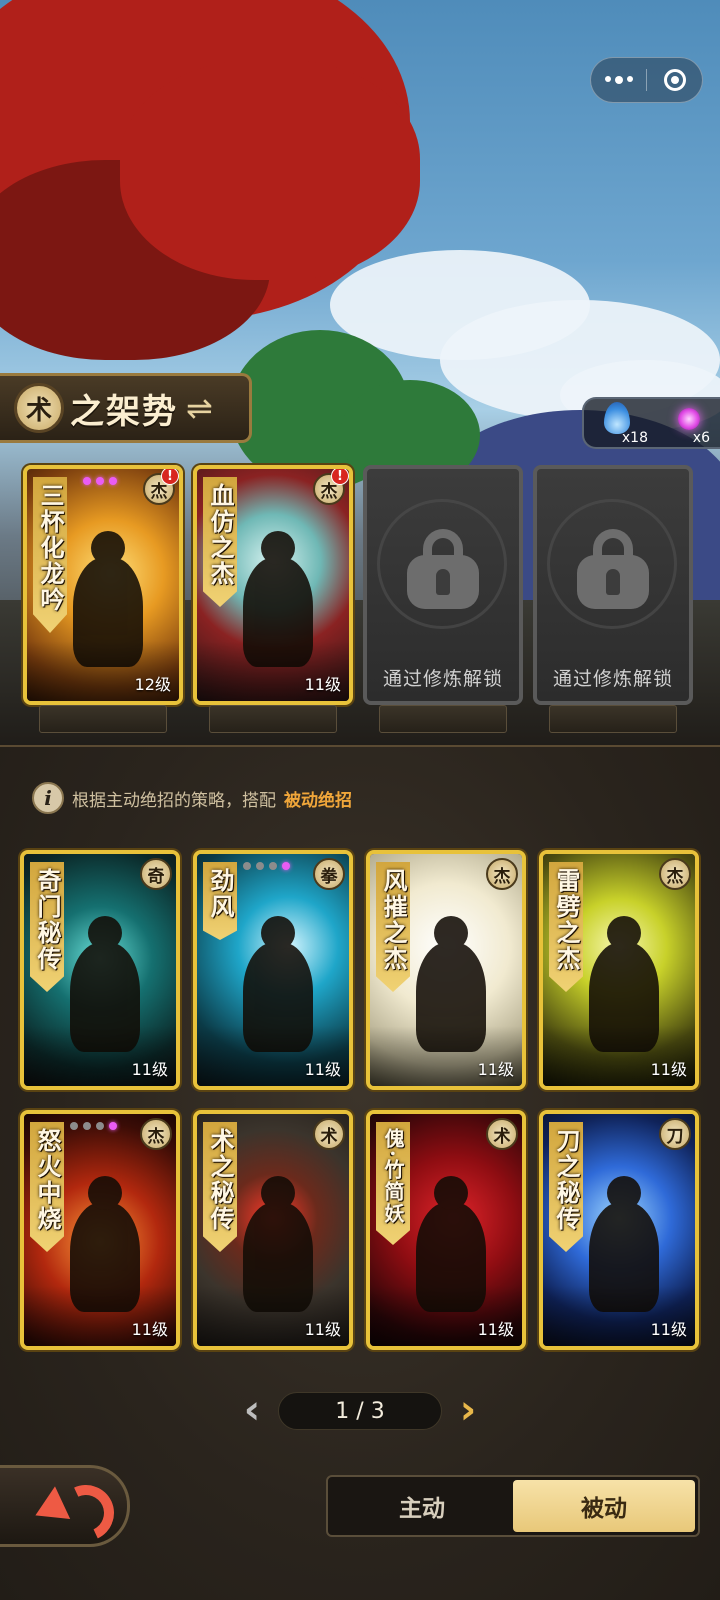 This screenshot has height=1600, width=720. I want to click on skill-name: 三杯化龙吟, so click(50, 548).